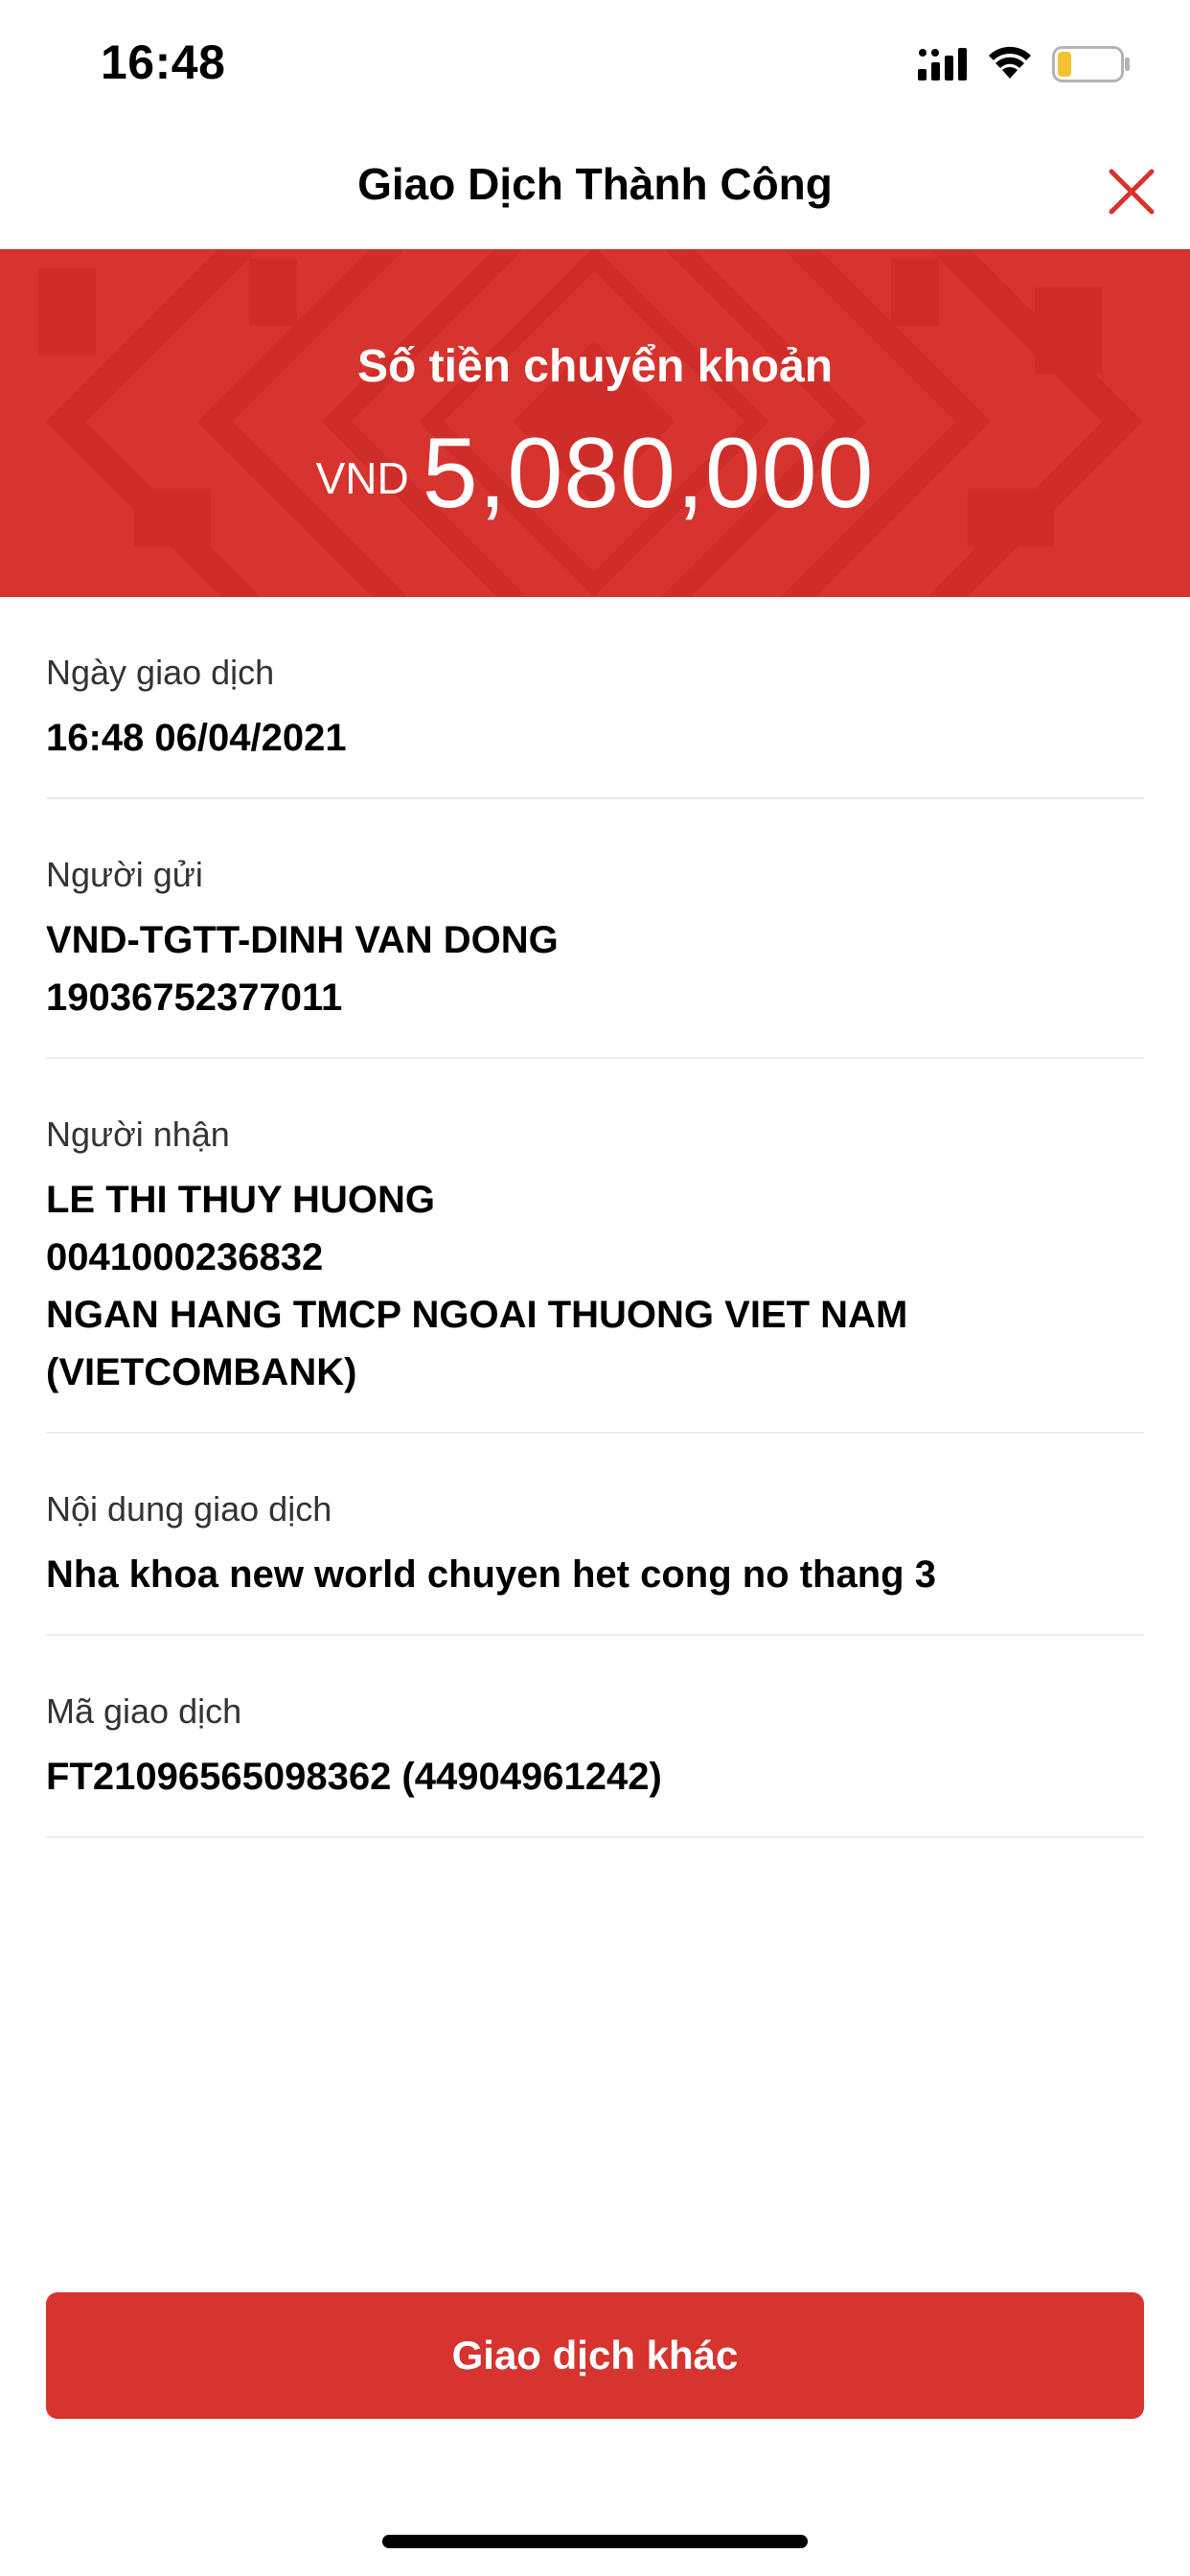 The width and height of the screenshot is (1190, 2576). Describe the element at coordinates (354, 1777) in the screenshot. I see `transaction-id-value: FT21096565098362 (44904961242)` at that location.